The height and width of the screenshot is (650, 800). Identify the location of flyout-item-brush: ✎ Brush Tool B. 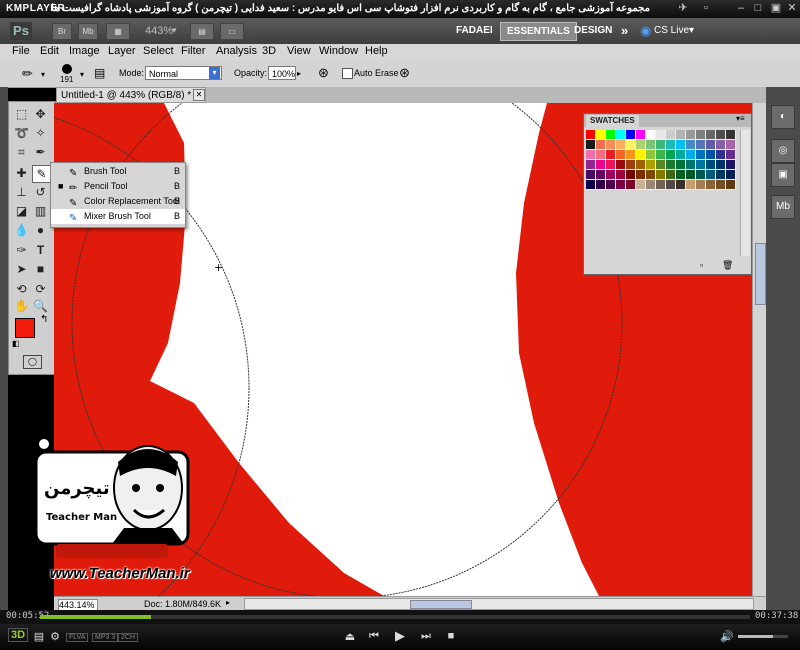
(118, 171).